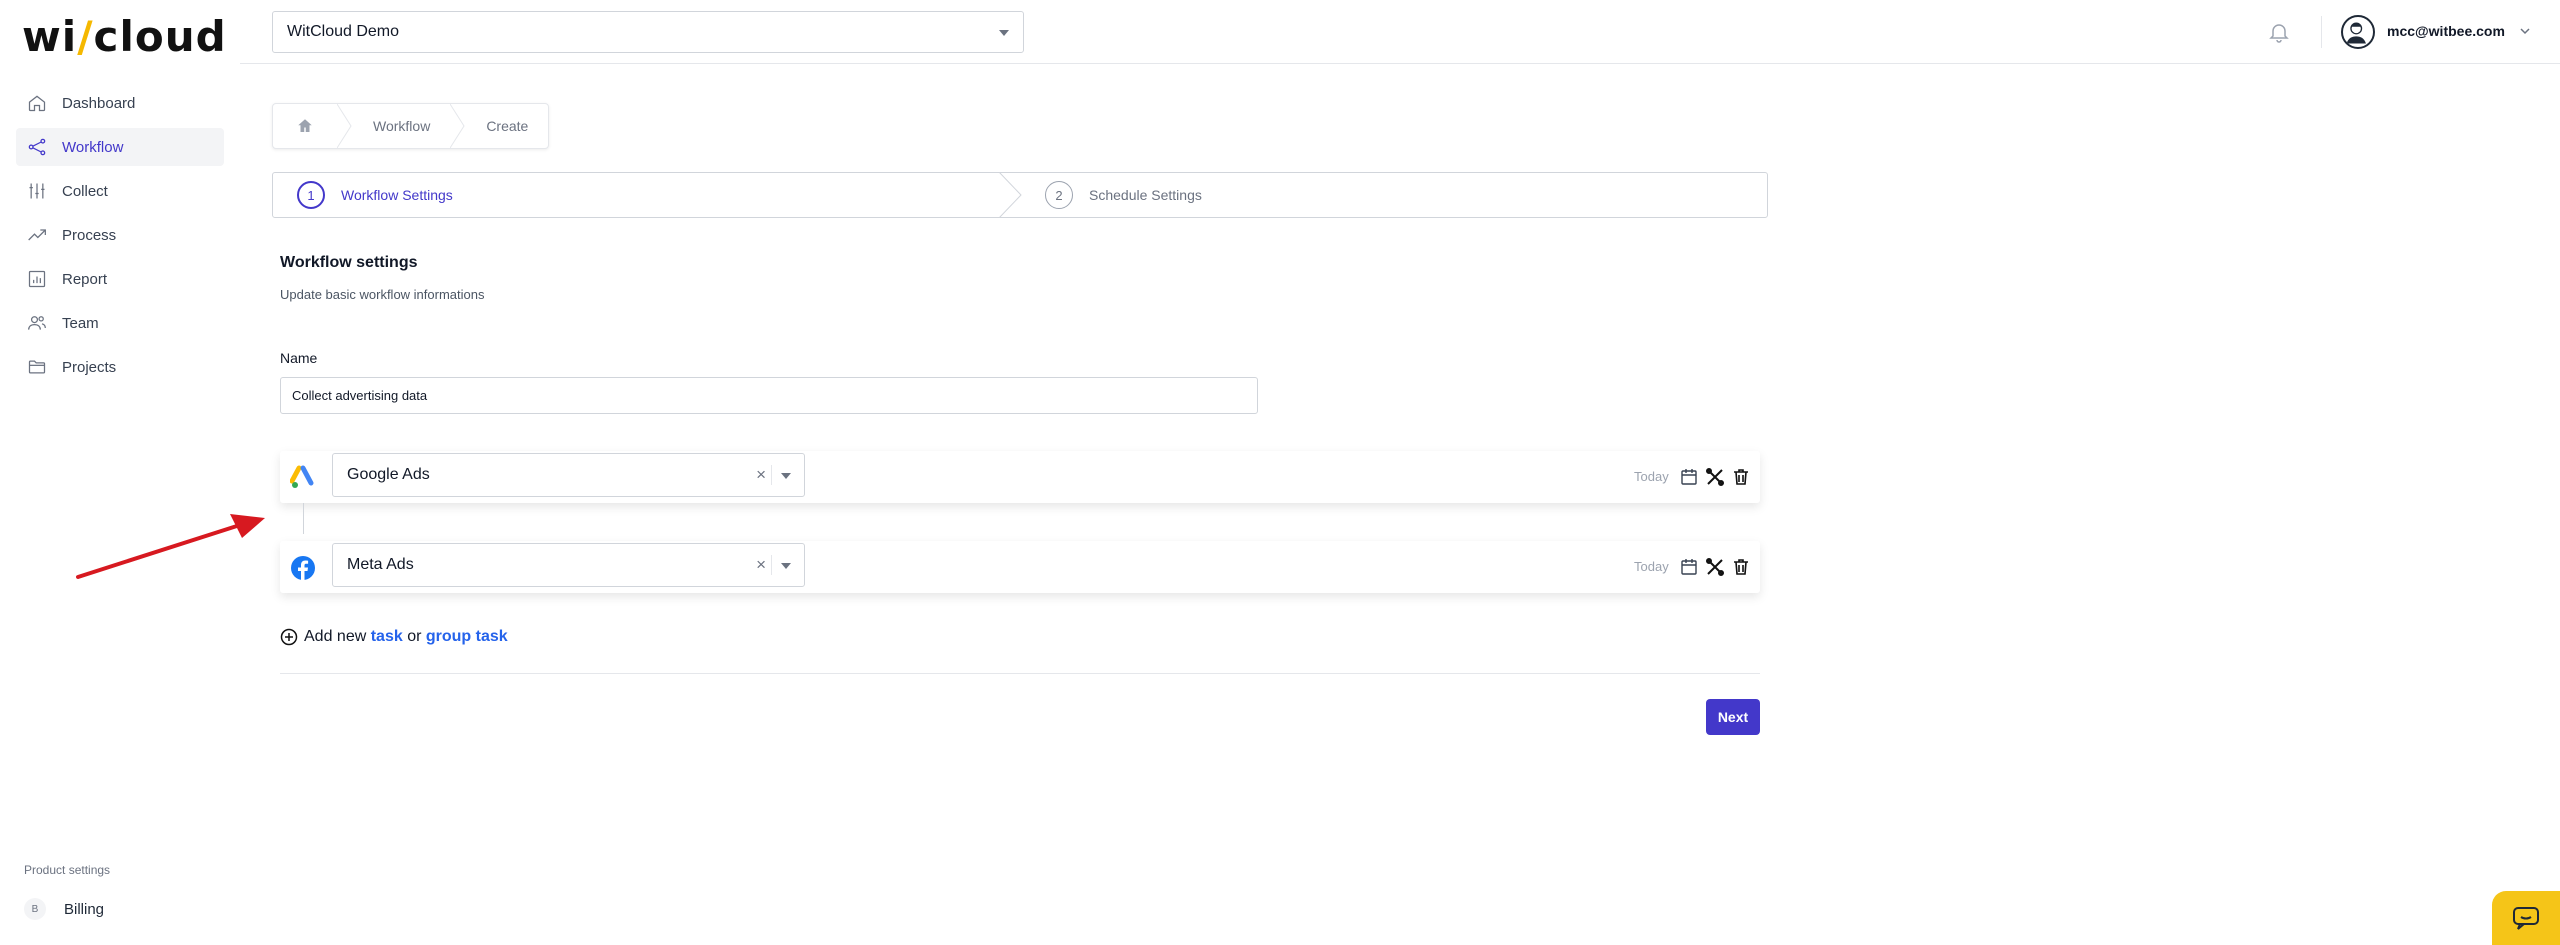  I want to click on step-schedule-settings: 2 Schedule Settings, so click(1123, 195).